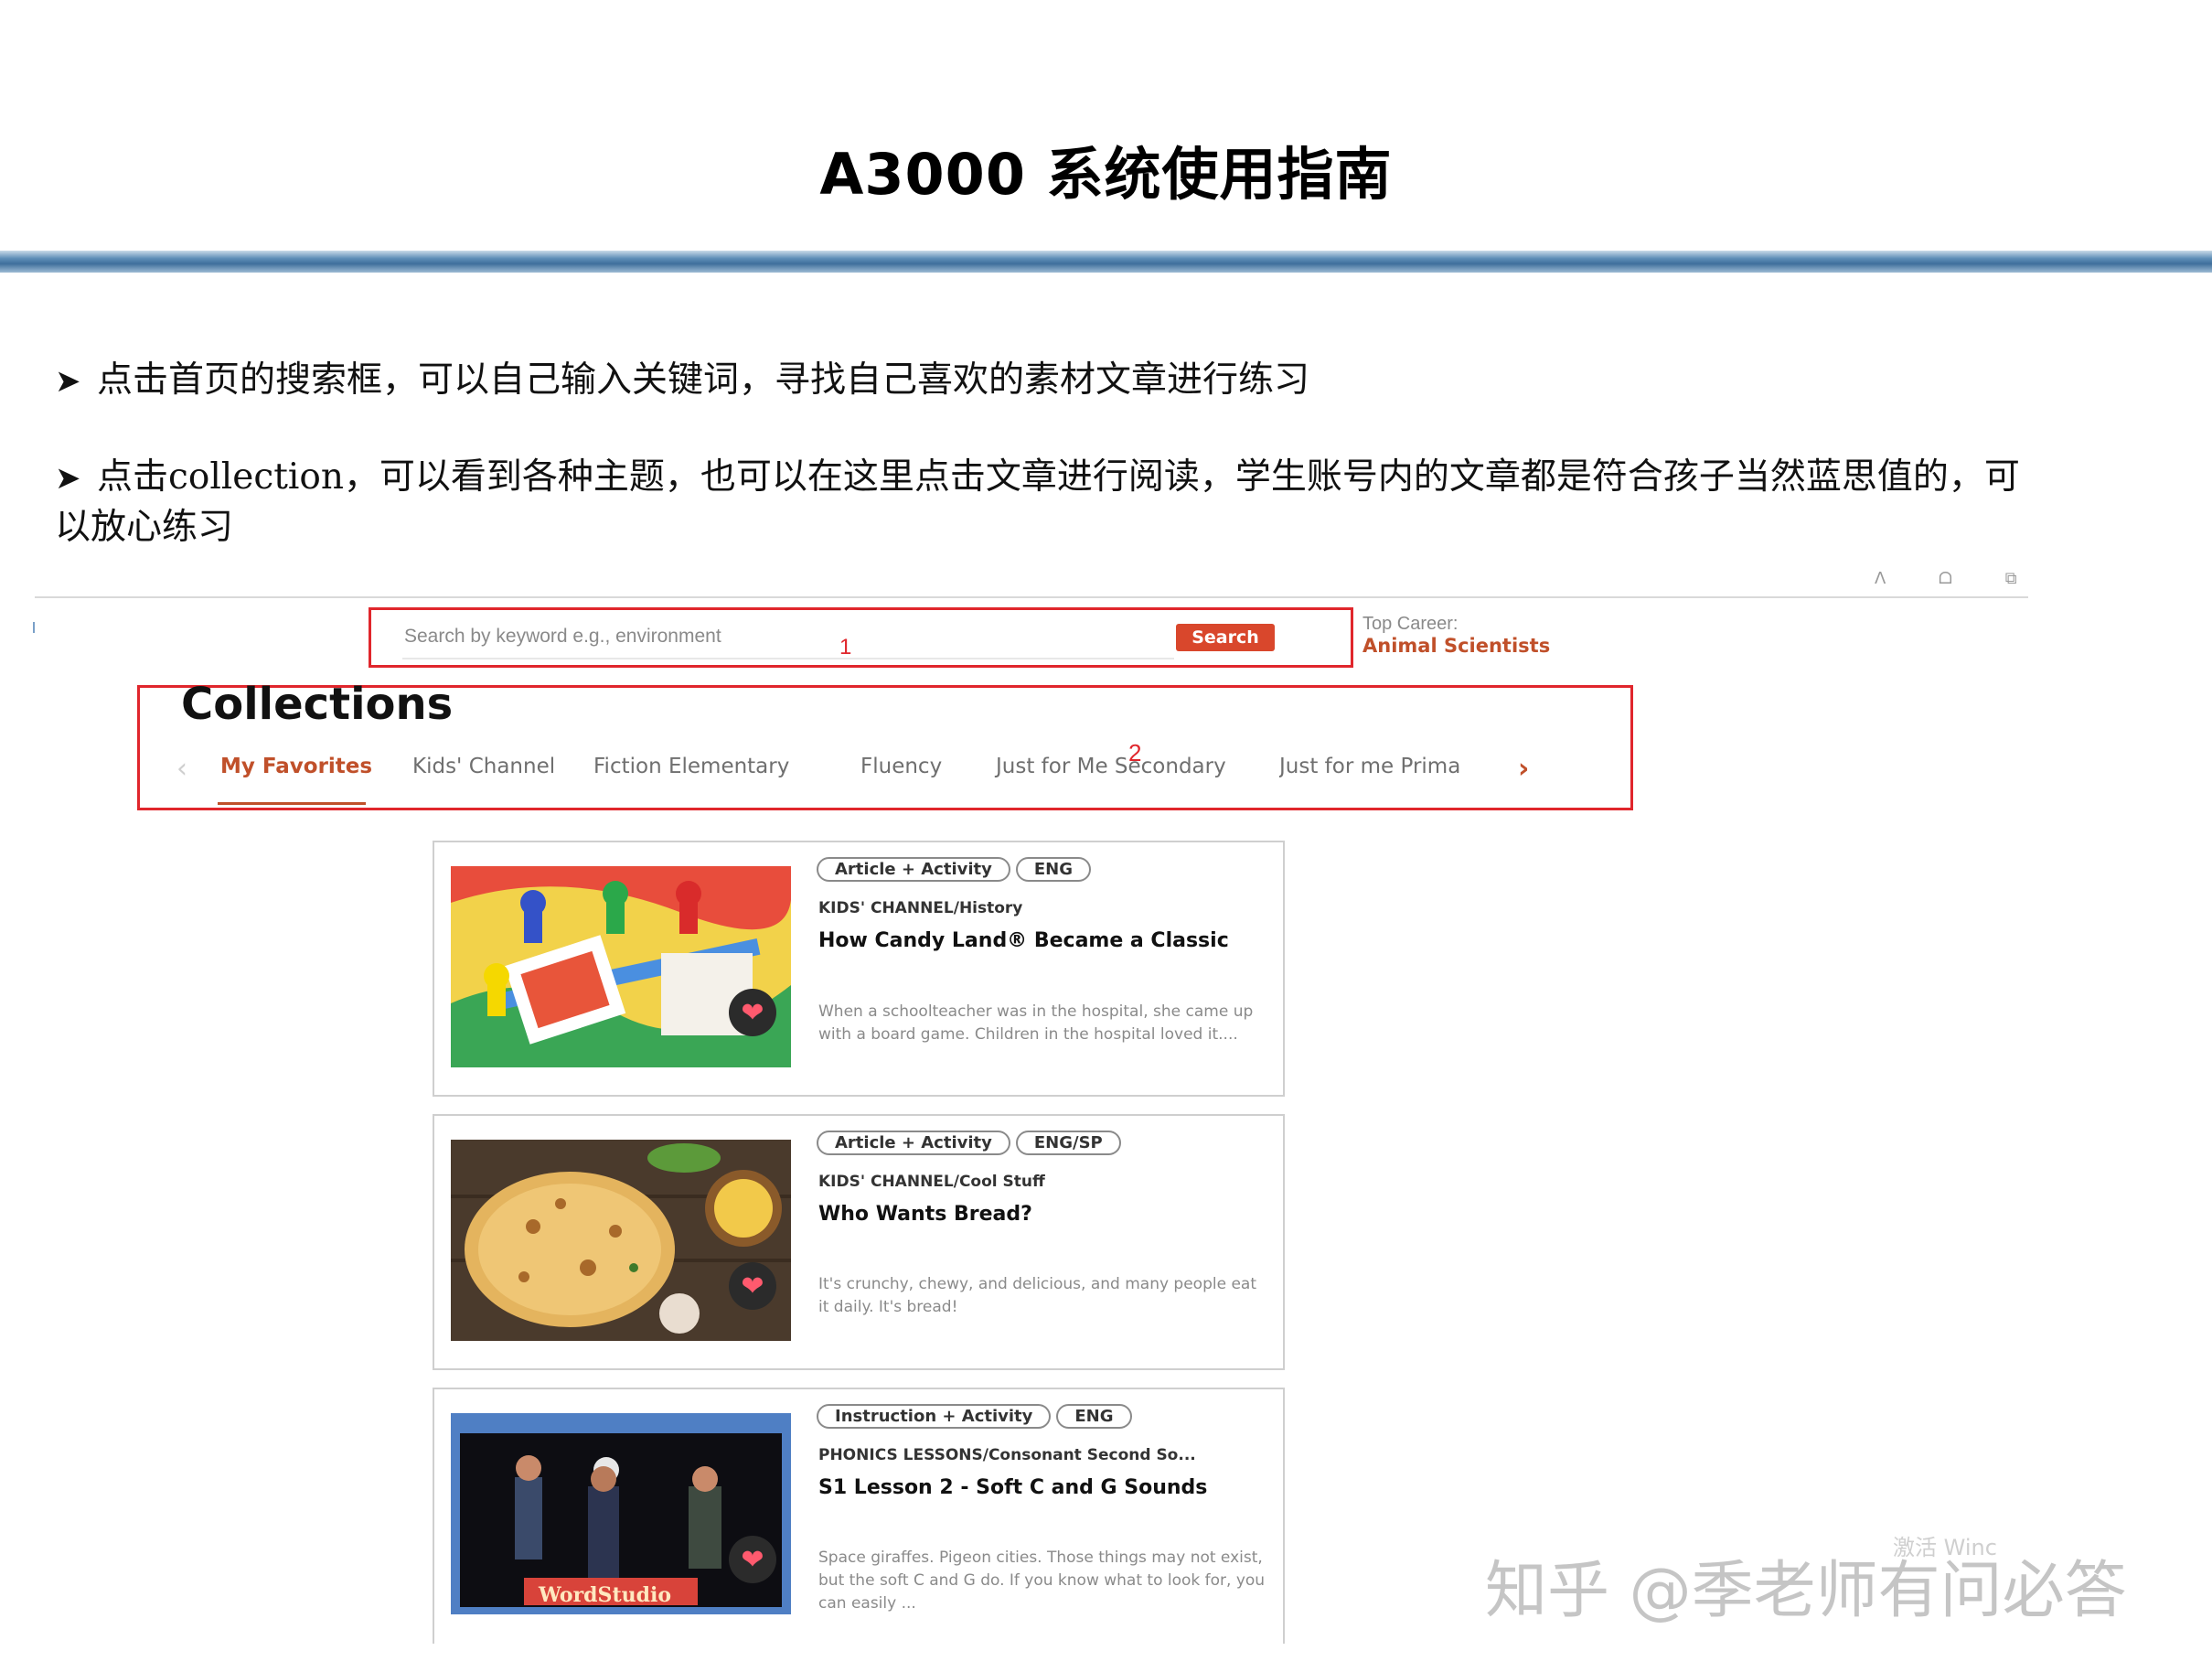 The height and width of the screenshot is (1672, 2212). I want to click on article-thumbnail: WordStudio ❤, so click(621, 1513).